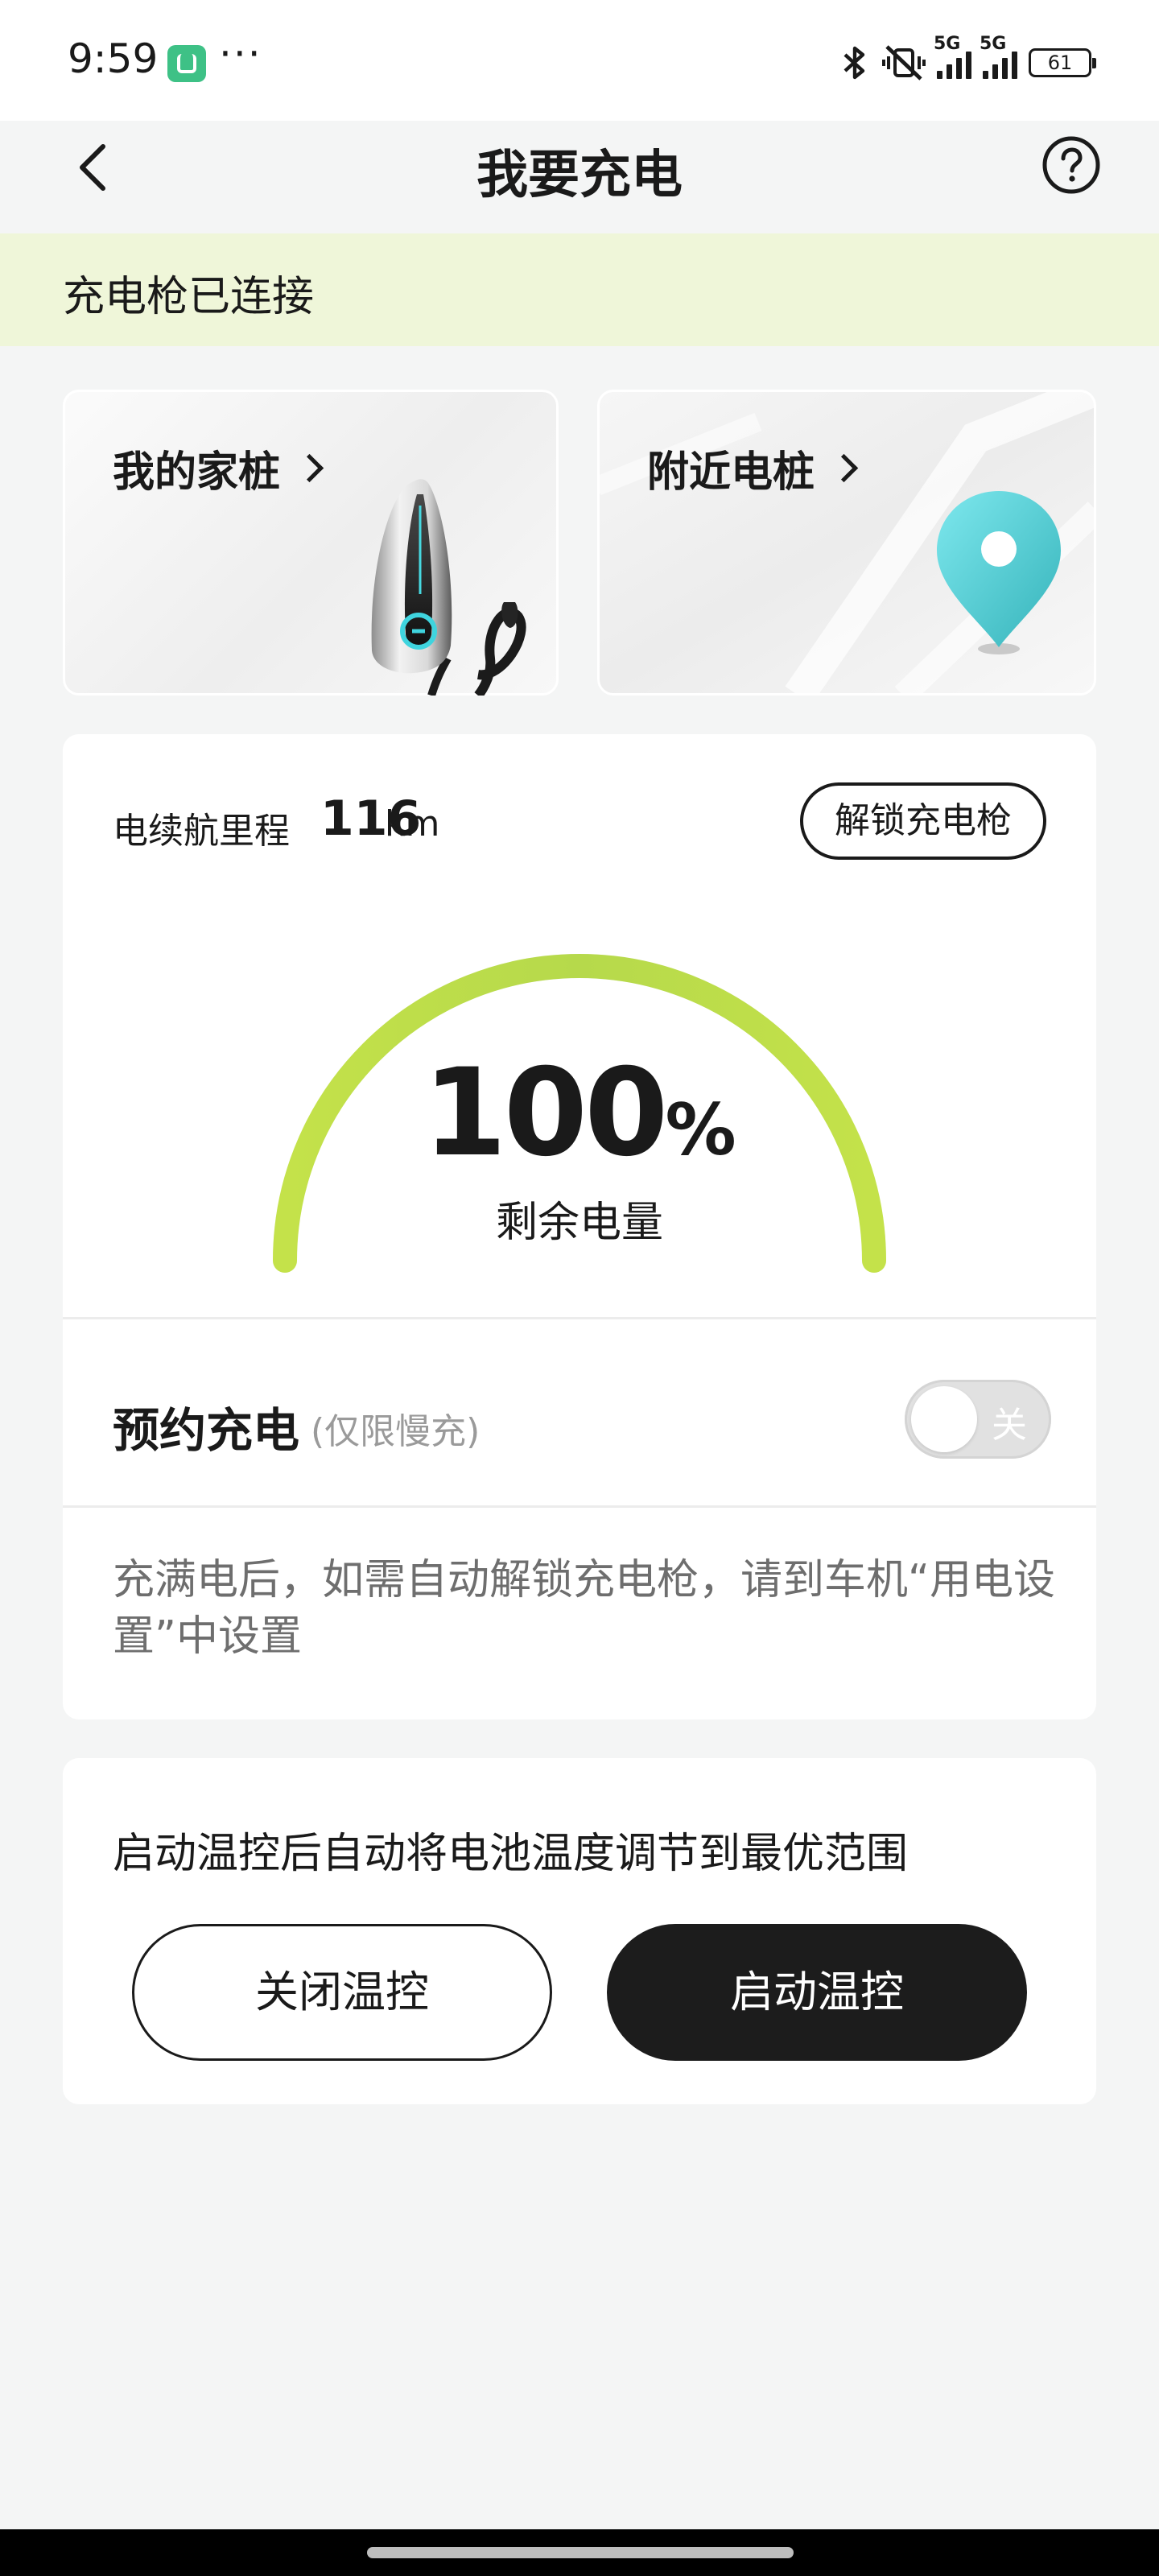 The width and height of the screenshot is (1159, 2576). Describe the element at coordinates (545, 1113) in the screenshot. I see `battery-percentage-value: 100` at that location.